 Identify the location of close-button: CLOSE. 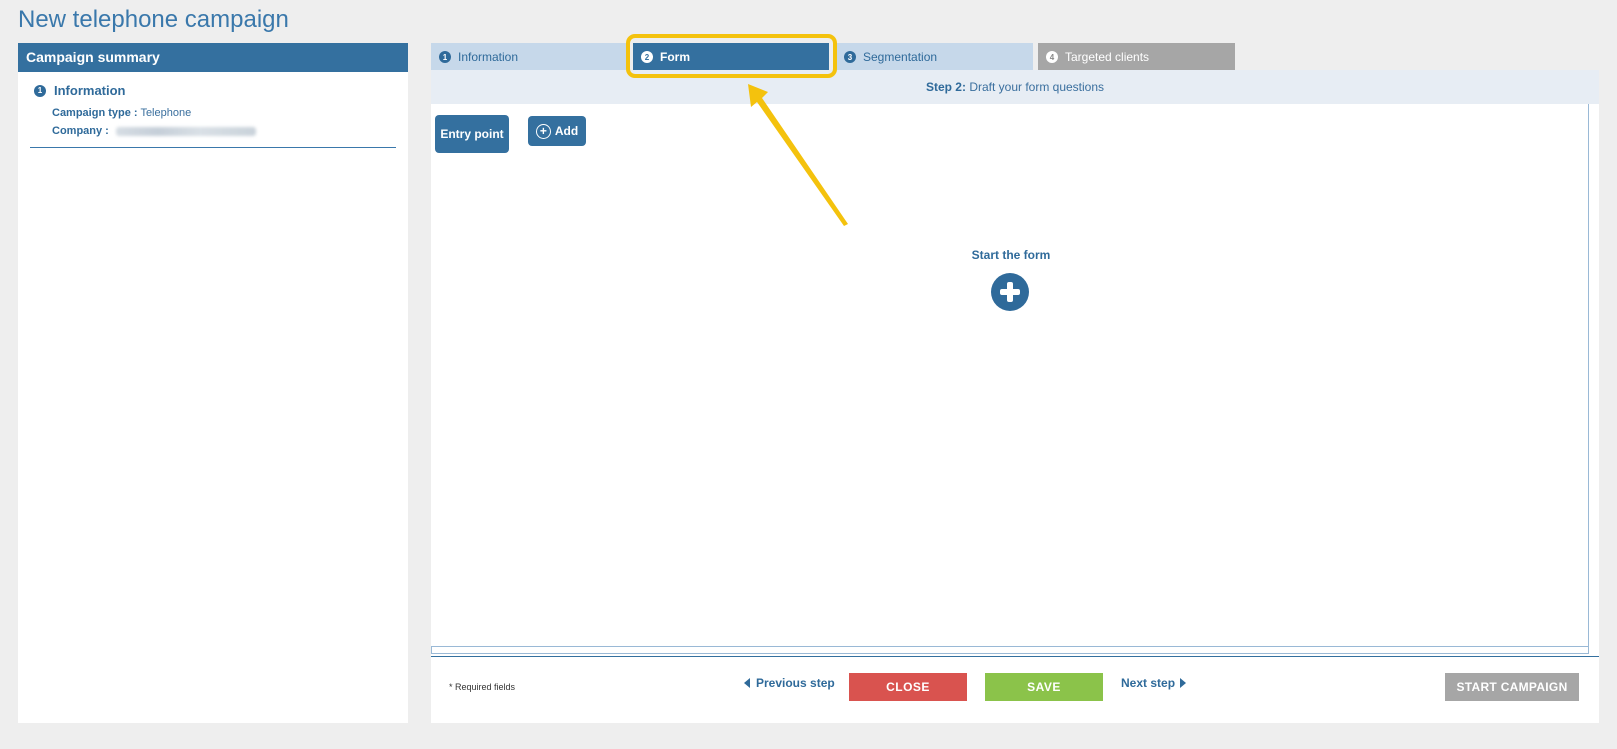
(908, 687).